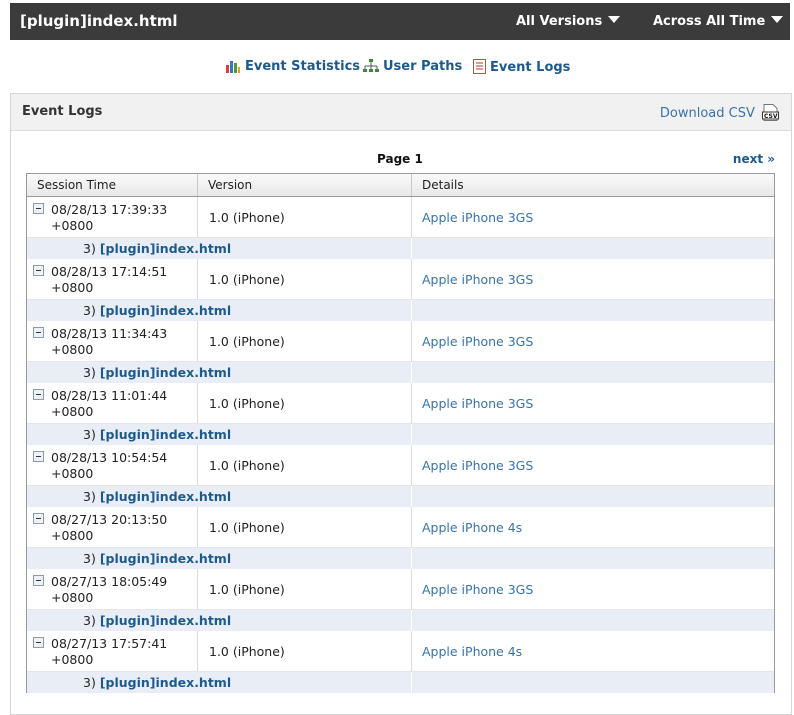 The height and width of the screenshot is (715, 794). What do you see at coordinates (443, 185) in the screenshot?
I see `column-header-details: Details` at bounding box center [443, 185].